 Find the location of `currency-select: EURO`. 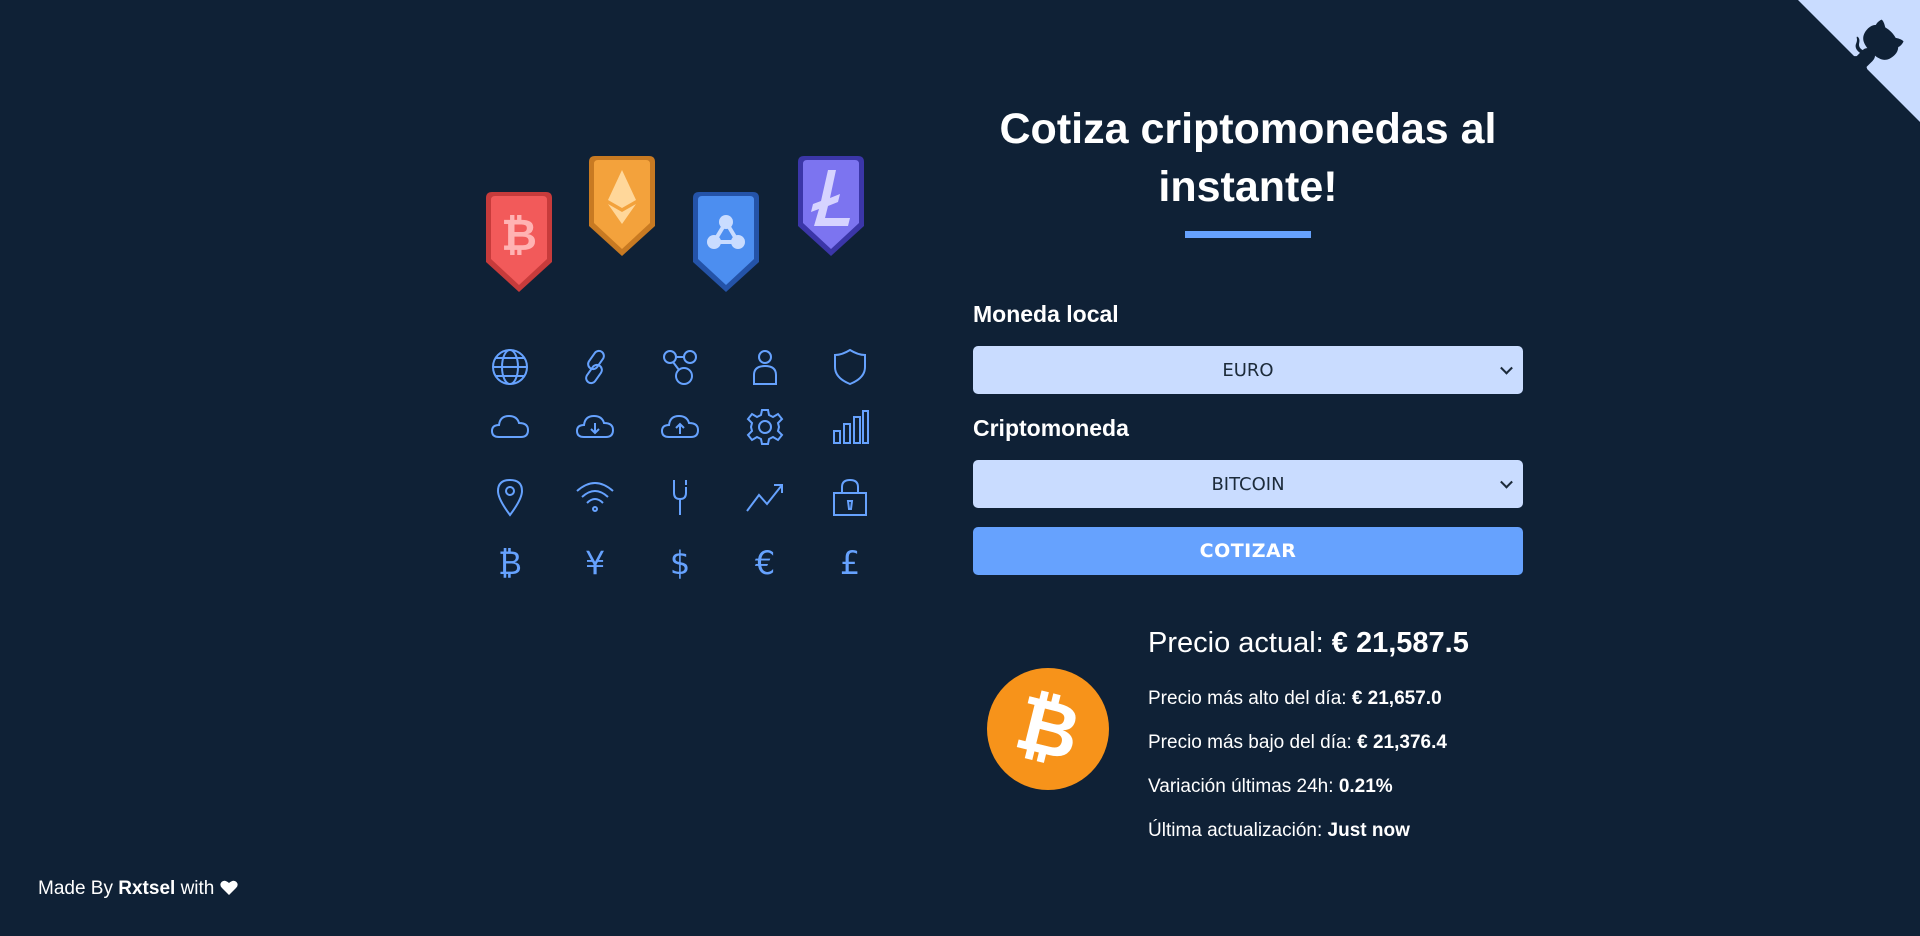

currency-select: EURO is located at coordinates (1248, 370).